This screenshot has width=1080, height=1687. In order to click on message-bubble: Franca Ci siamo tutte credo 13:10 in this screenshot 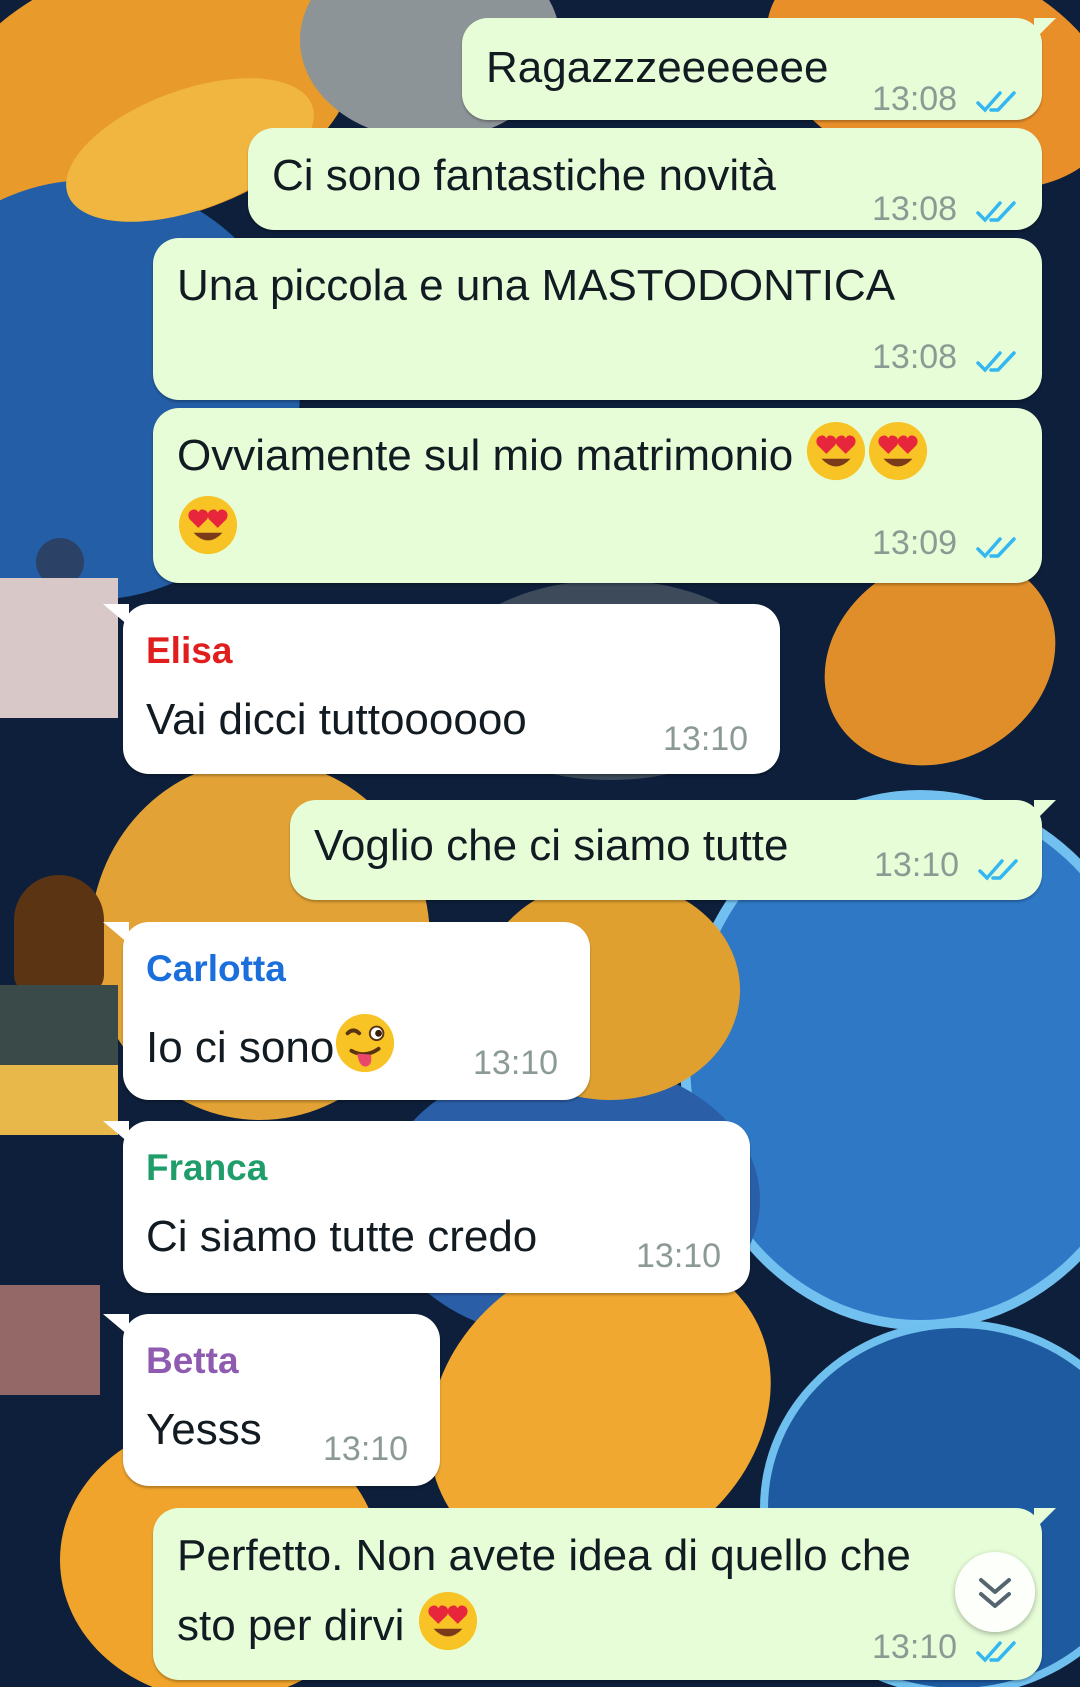, I will do `click(426, 1207)`.